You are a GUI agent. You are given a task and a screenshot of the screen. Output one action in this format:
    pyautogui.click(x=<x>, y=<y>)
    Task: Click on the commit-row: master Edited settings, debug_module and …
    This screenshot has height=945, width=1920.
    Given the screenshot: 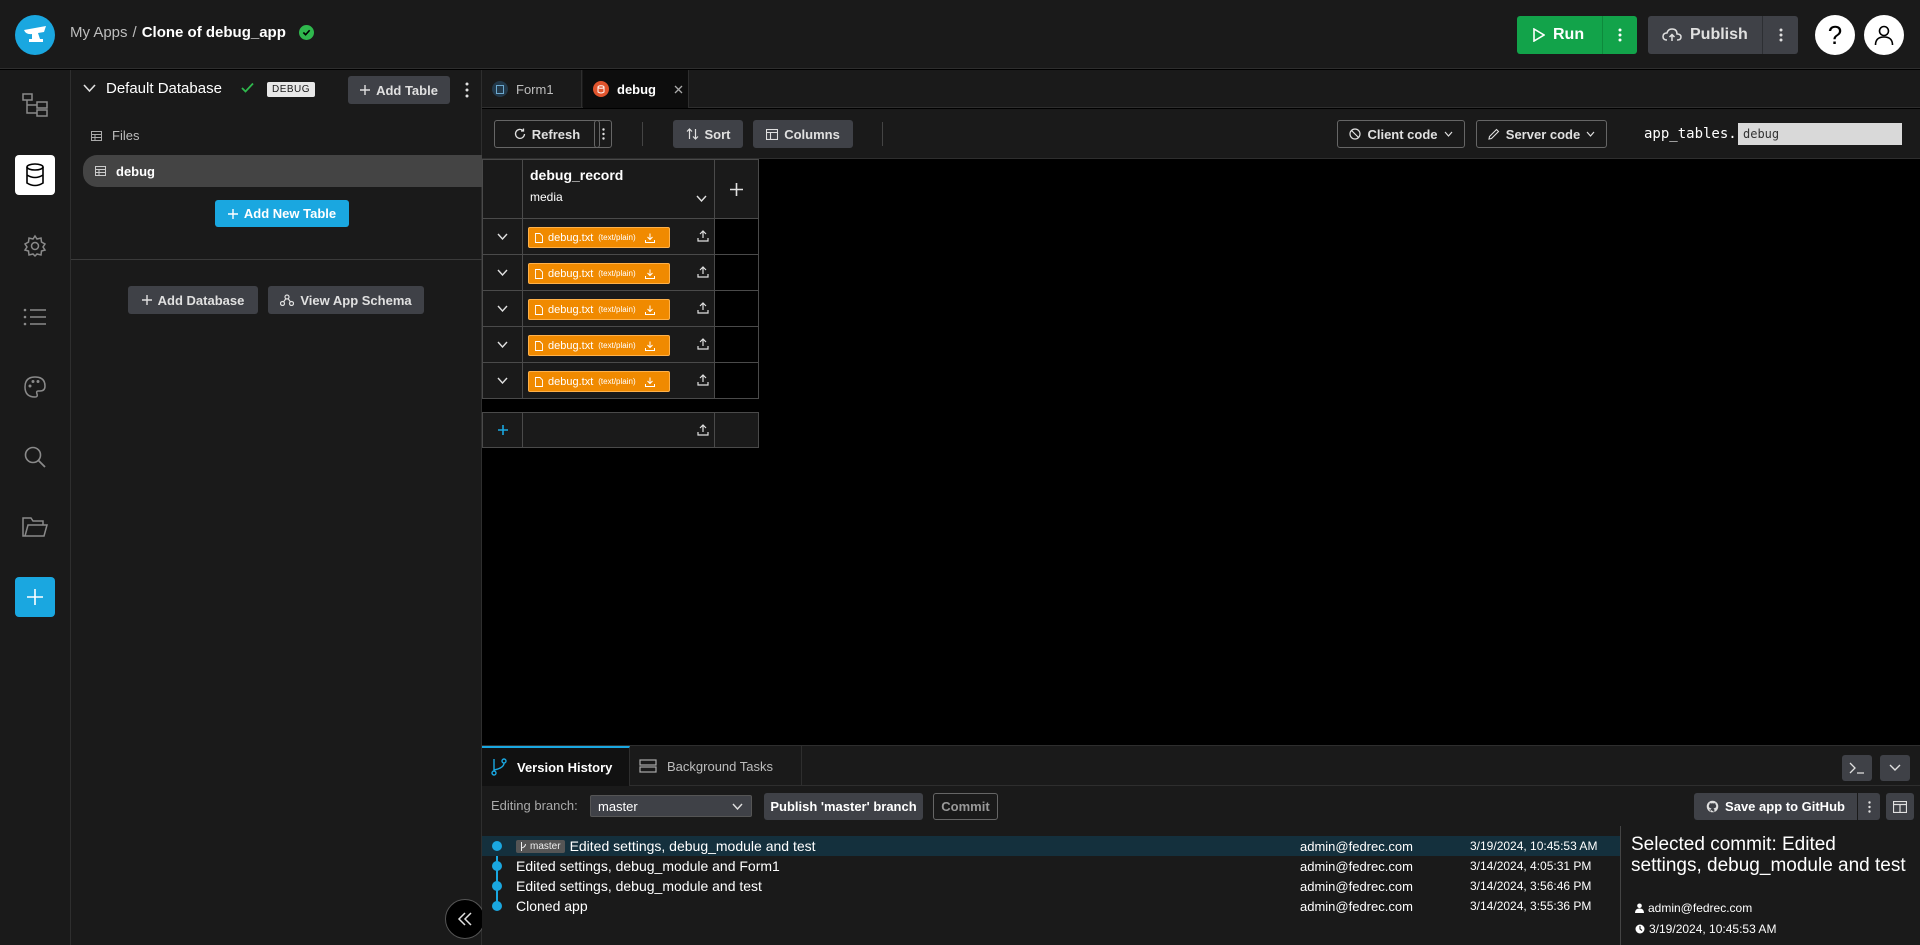 What is the action you would take?
    pyautogui.click(x=1051, y=846)
    